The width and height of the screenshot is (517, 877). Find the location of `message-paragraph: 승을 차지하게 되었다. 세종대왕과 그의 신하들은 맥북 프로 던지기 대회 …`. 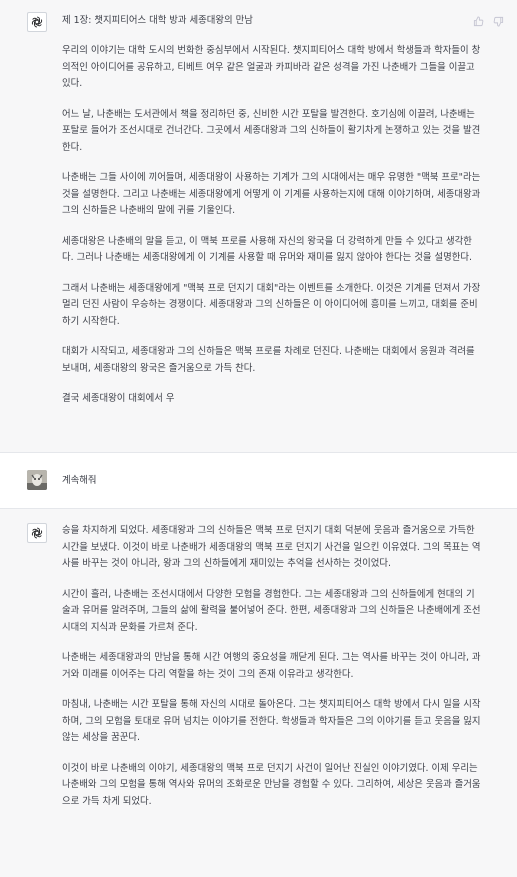

message-paragraph: 승을 차지하게 되었다. 세종대왕과 그의 신하들은 맥북 프로 던지기 대회 … is located at coordinates (271, 547).